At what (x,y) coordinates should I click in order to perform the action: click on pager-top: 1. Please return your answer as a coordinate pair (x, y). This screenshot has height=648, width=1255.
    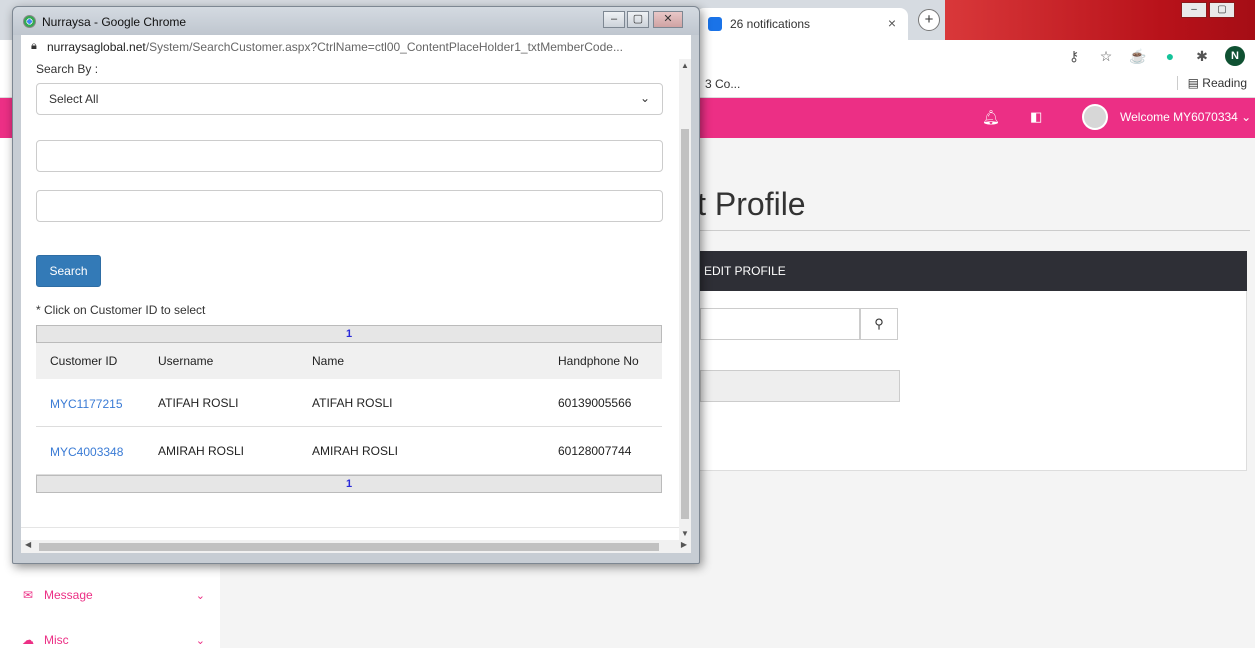
    Looking at the image, I should click on (349, 334).